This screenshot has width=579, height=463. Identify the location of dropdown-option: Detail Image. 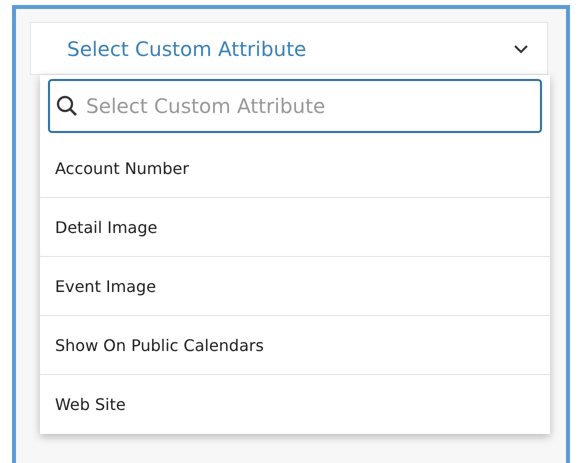
(295, 227).